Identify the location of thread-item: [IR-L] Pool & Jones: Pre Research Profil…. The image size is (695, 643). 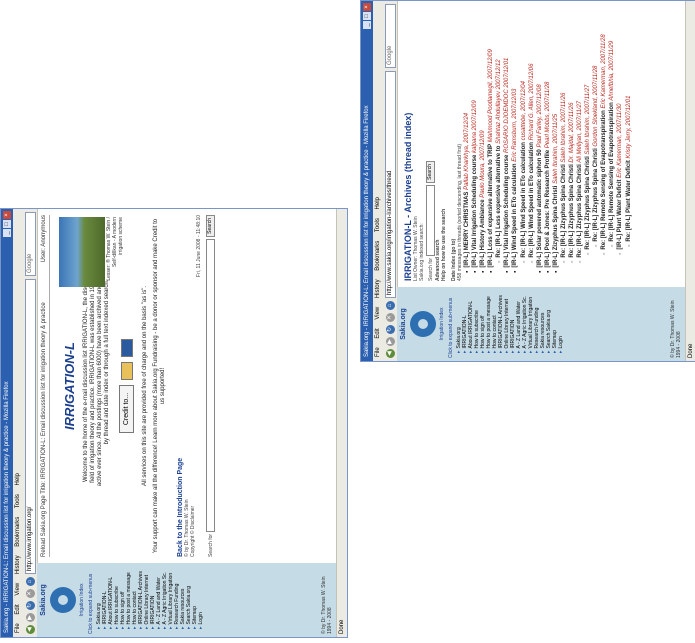
(548, 140).